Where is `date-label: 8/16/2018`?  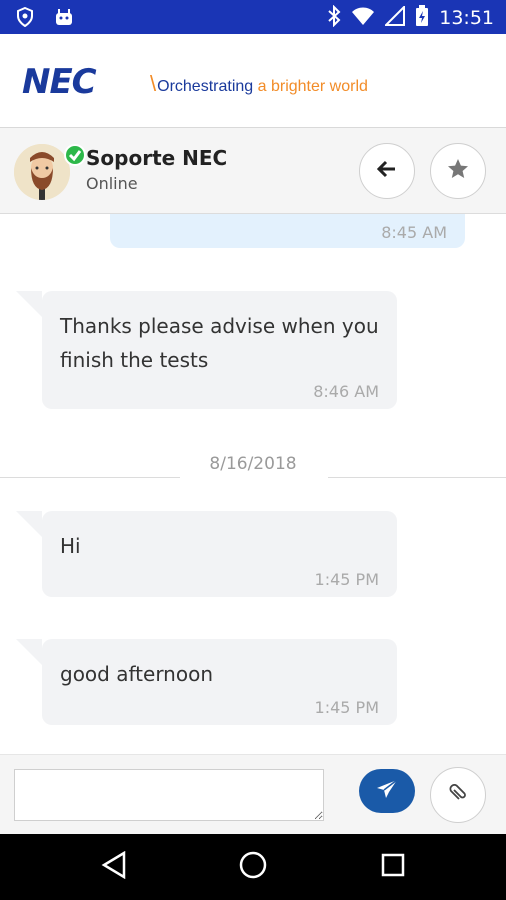
date-label: 8/16/2018 is located at coordinates (253, 464).